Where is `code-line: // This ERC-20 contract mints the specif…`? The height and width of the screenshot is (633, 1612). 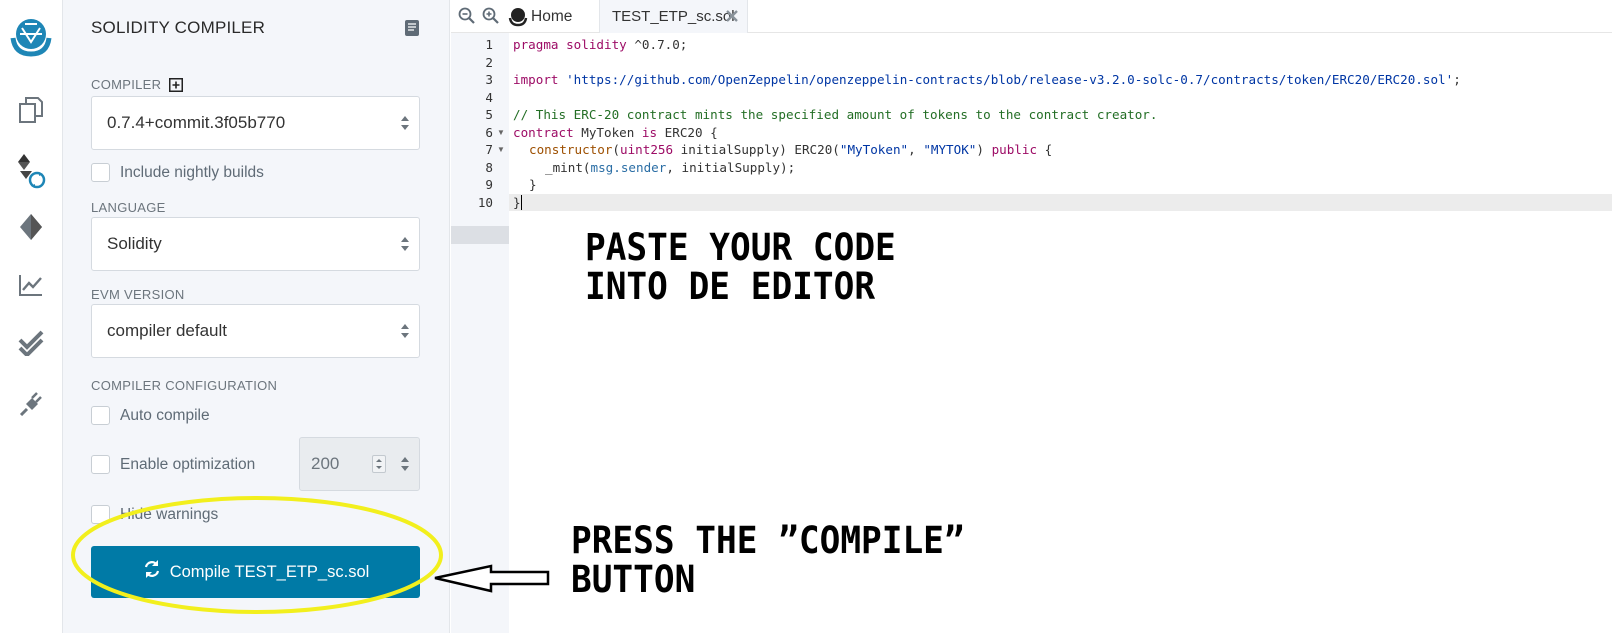 code-line: // This ERC-20 contract mints the specif… is located at coordinates (1060, 115).